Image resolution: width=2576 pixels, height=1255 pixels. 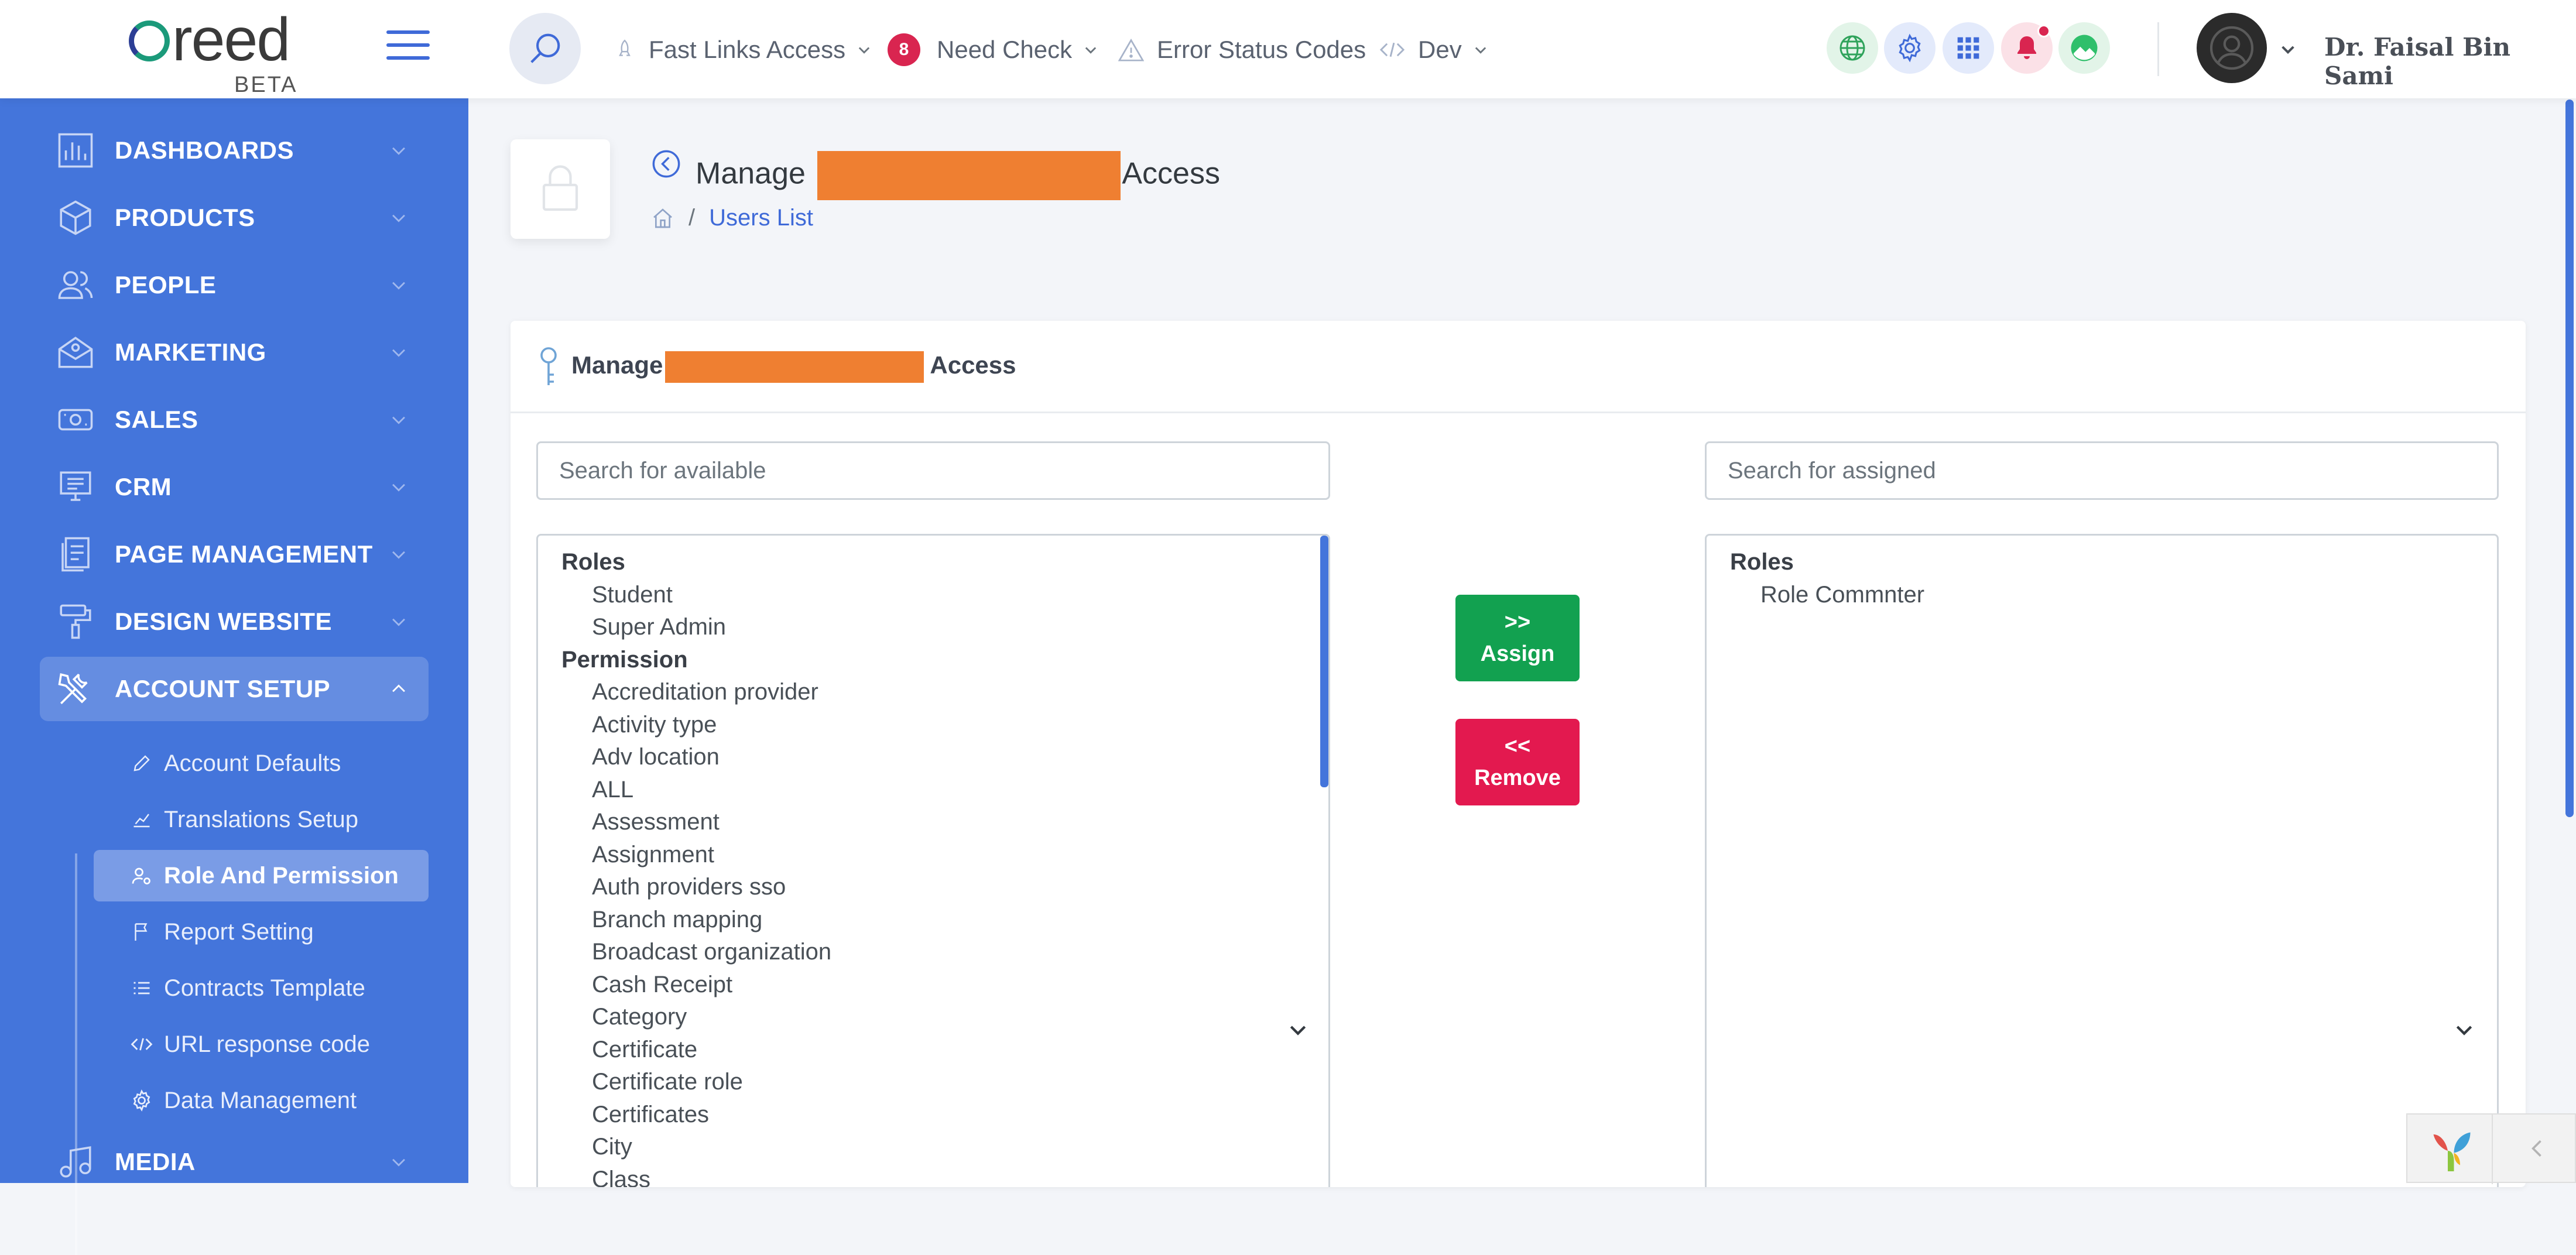 I want to click on sidebar-sub-url-response-code: URL response code, so click(x=261, y=1044).